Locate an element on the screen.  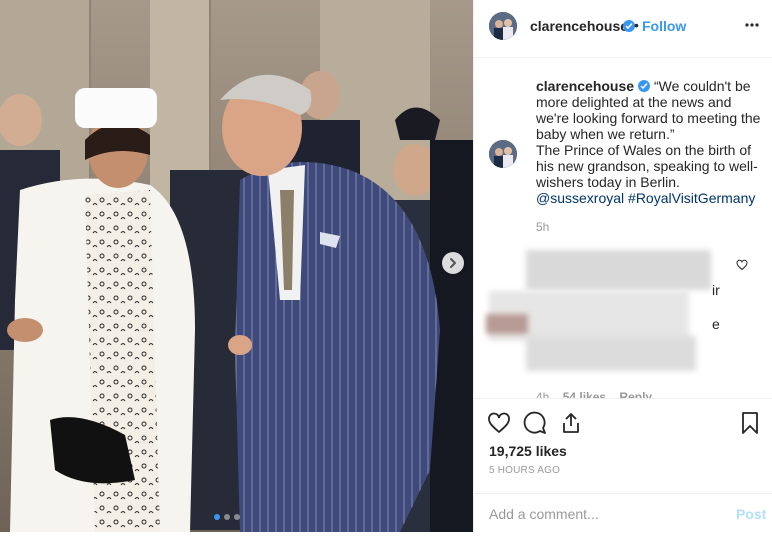
next-slide-button is located at coordinates (453, 263).